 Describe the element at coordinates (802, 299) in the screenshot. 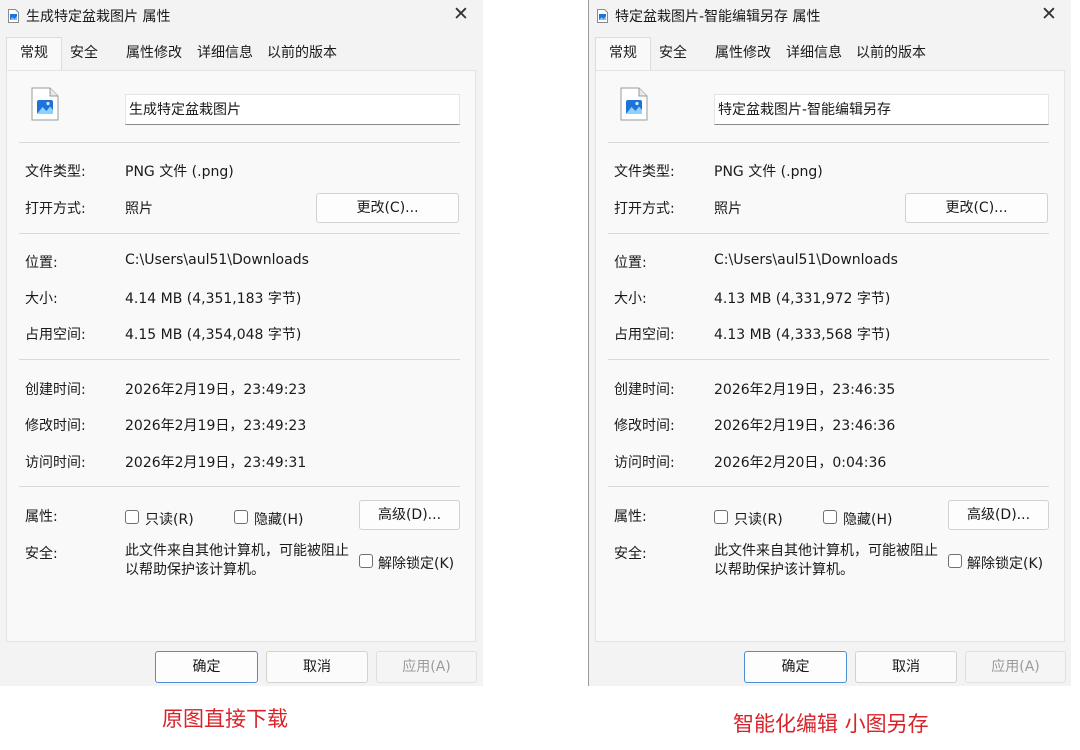

I see `size-value: 4.13 MB (4,331,972 字节)` at that location.